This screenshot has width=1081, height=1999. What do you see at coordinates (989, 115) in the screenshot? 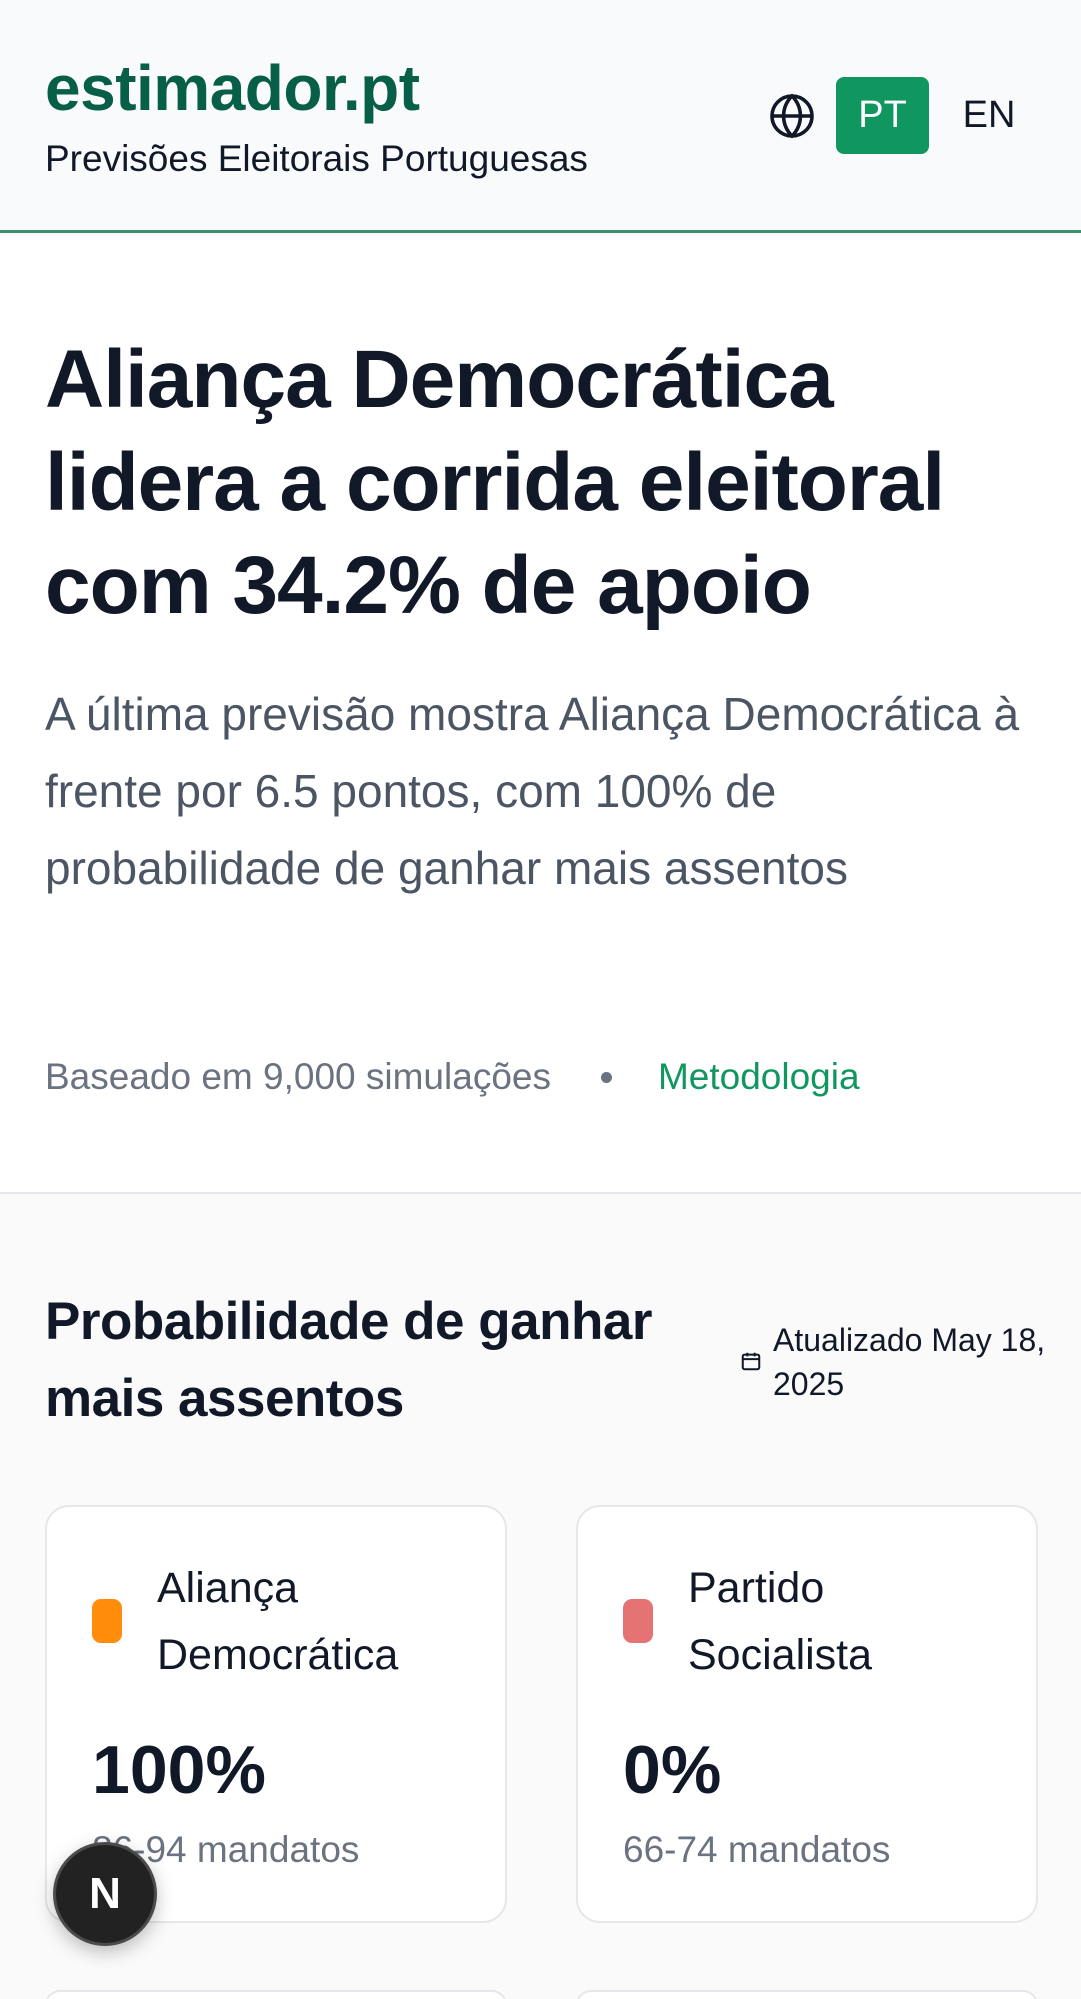
I see `language-en-button: EN` at bounding box center [989, 115].